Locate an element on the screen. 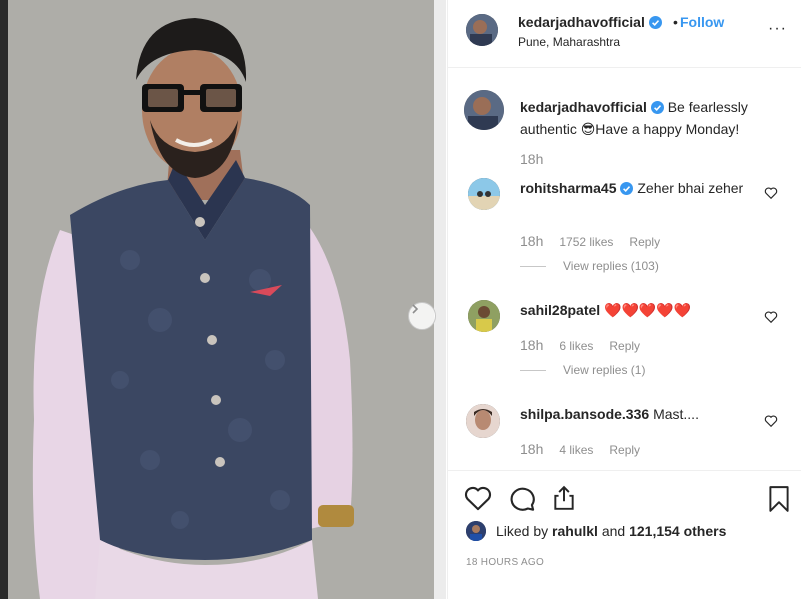 Image resolution: width=801 pixels, height=599 pixels. bookmark-icon is located at coordinates (779, 499).